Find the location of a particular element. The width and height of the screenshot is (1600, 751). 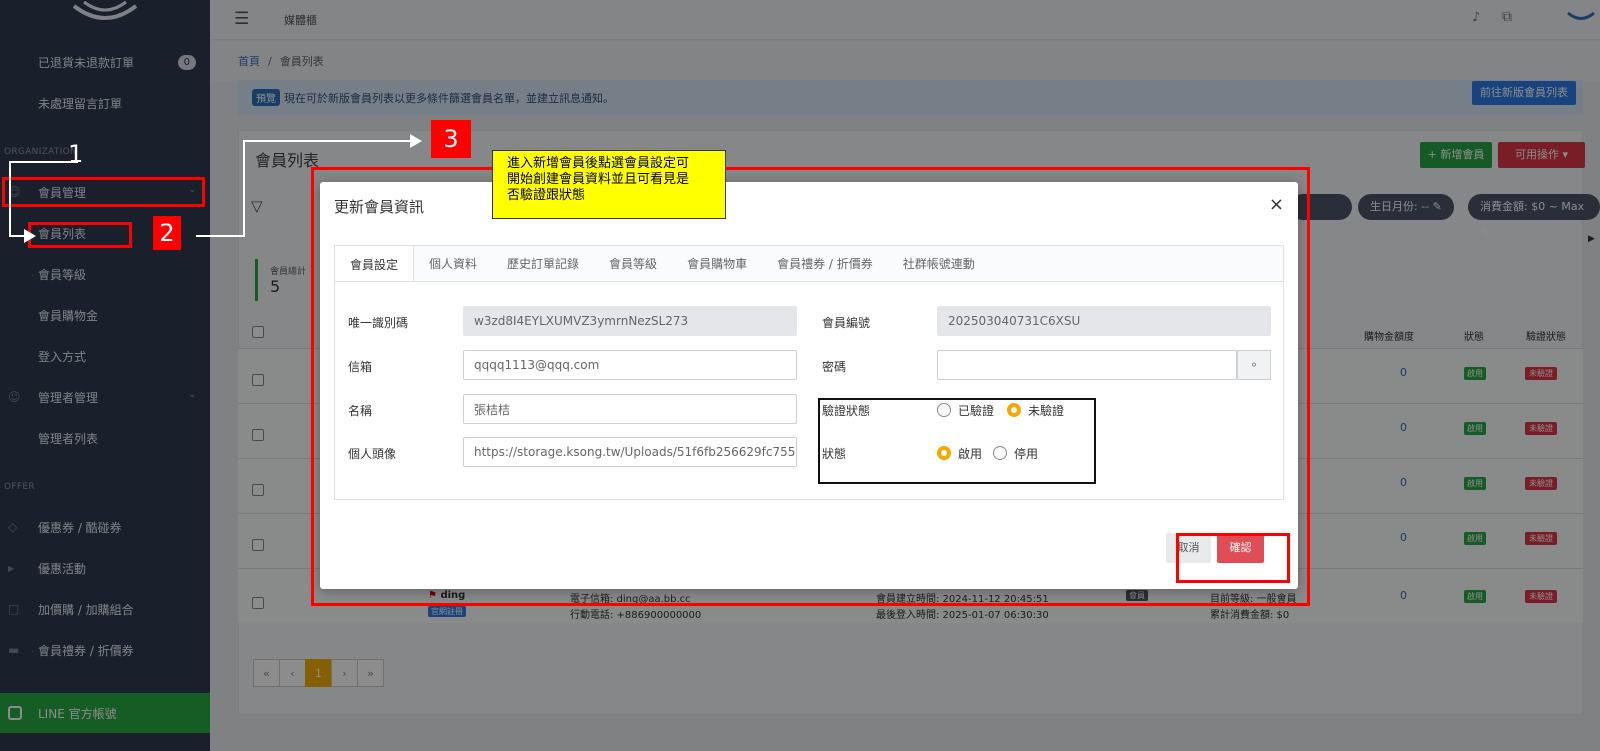

step-arrows is located at coordinates (215, 188).